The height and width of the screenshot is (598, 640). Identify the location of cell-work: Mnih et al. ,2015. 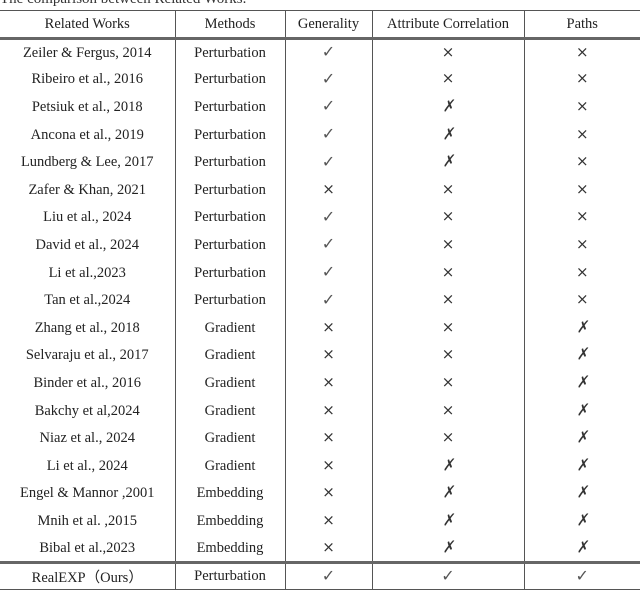
(88, 521).